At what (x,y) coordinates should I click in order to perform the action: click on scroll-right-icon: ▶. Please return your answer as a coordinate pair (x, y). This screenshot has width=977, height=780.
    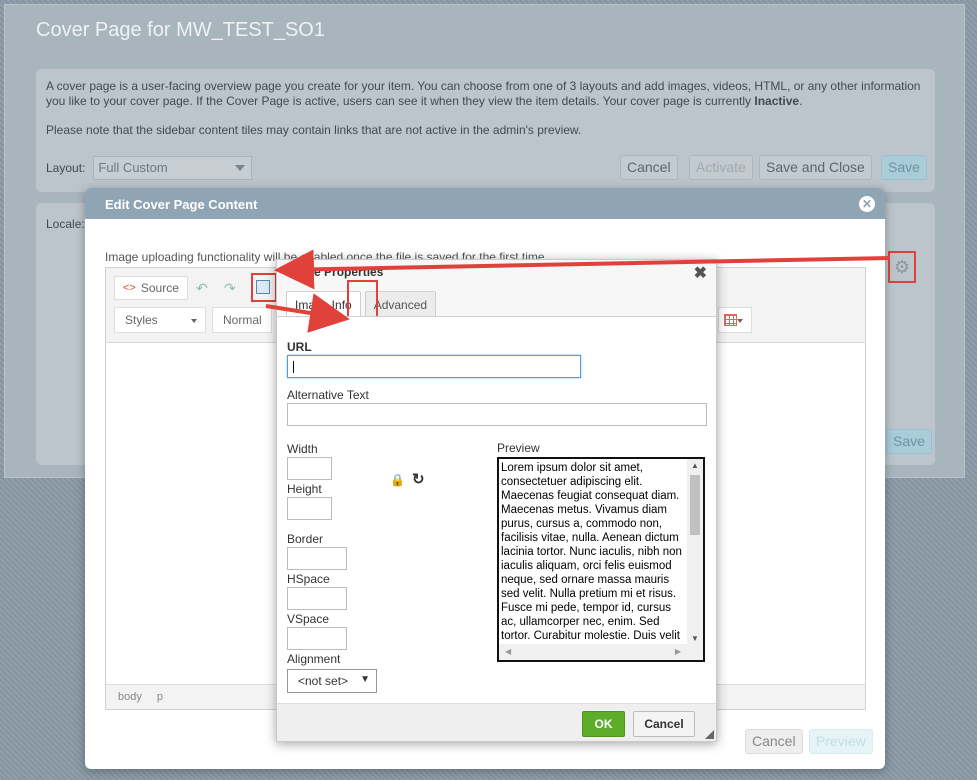
    Looking at the image, I should click on (678, 651).